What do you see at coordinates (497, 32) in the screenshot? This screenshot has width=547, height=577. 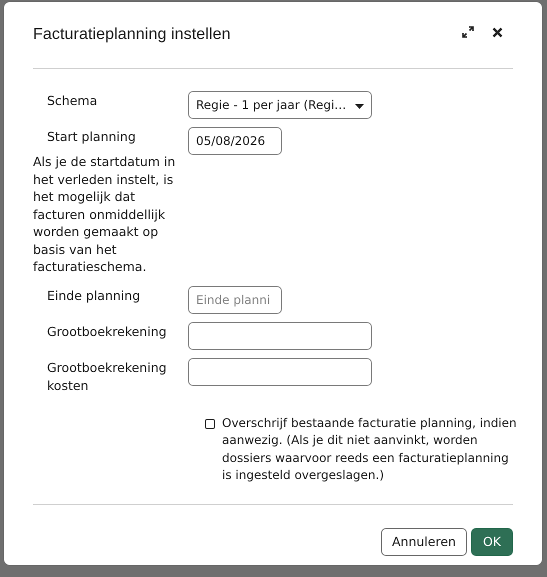 I see `close-icon` at bounding box center [497, 32].